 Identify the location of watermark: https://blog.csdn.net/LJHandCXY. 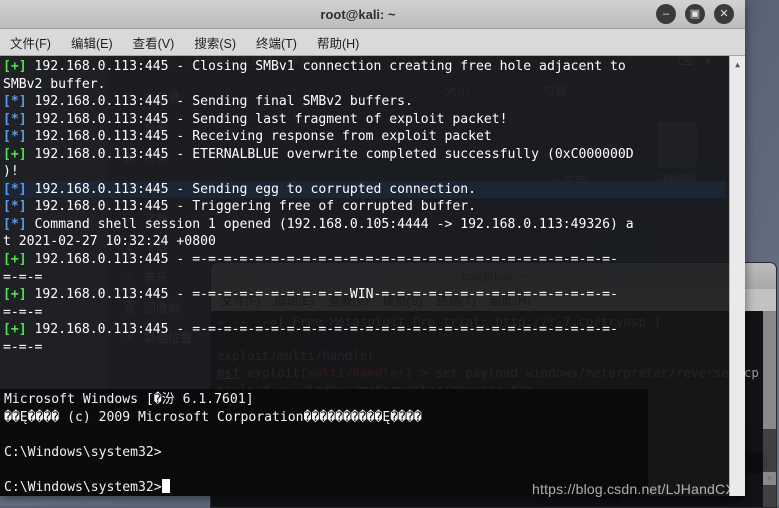
(638, 489).